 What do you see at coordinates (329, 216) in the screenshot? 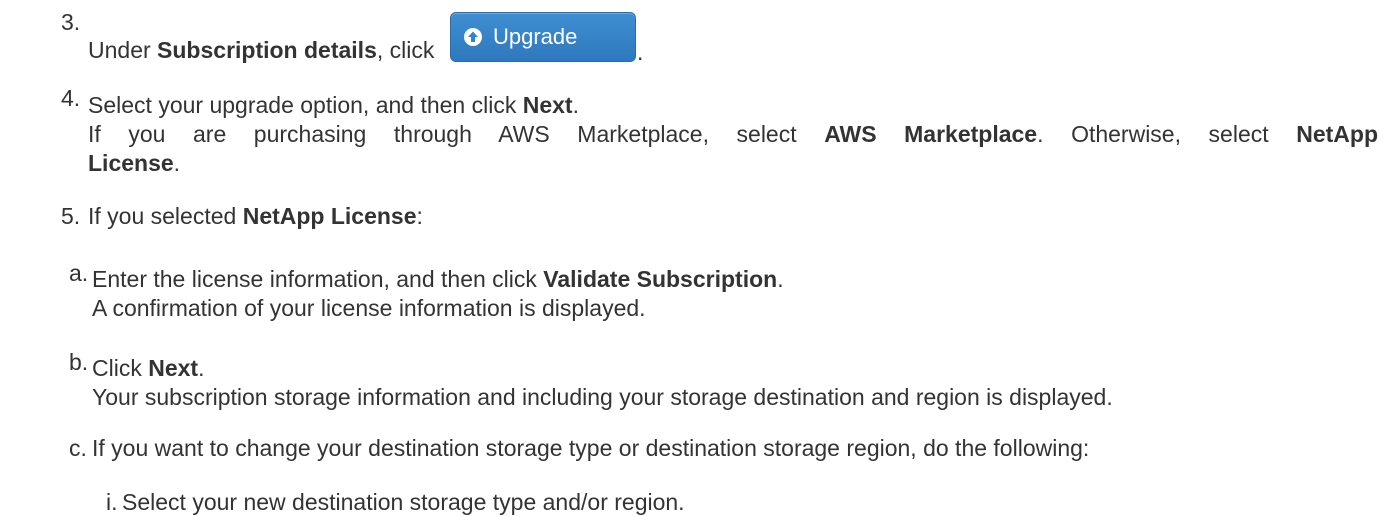
I see `netapp-license-label: NetApp License` at bounding box center [329, 216].